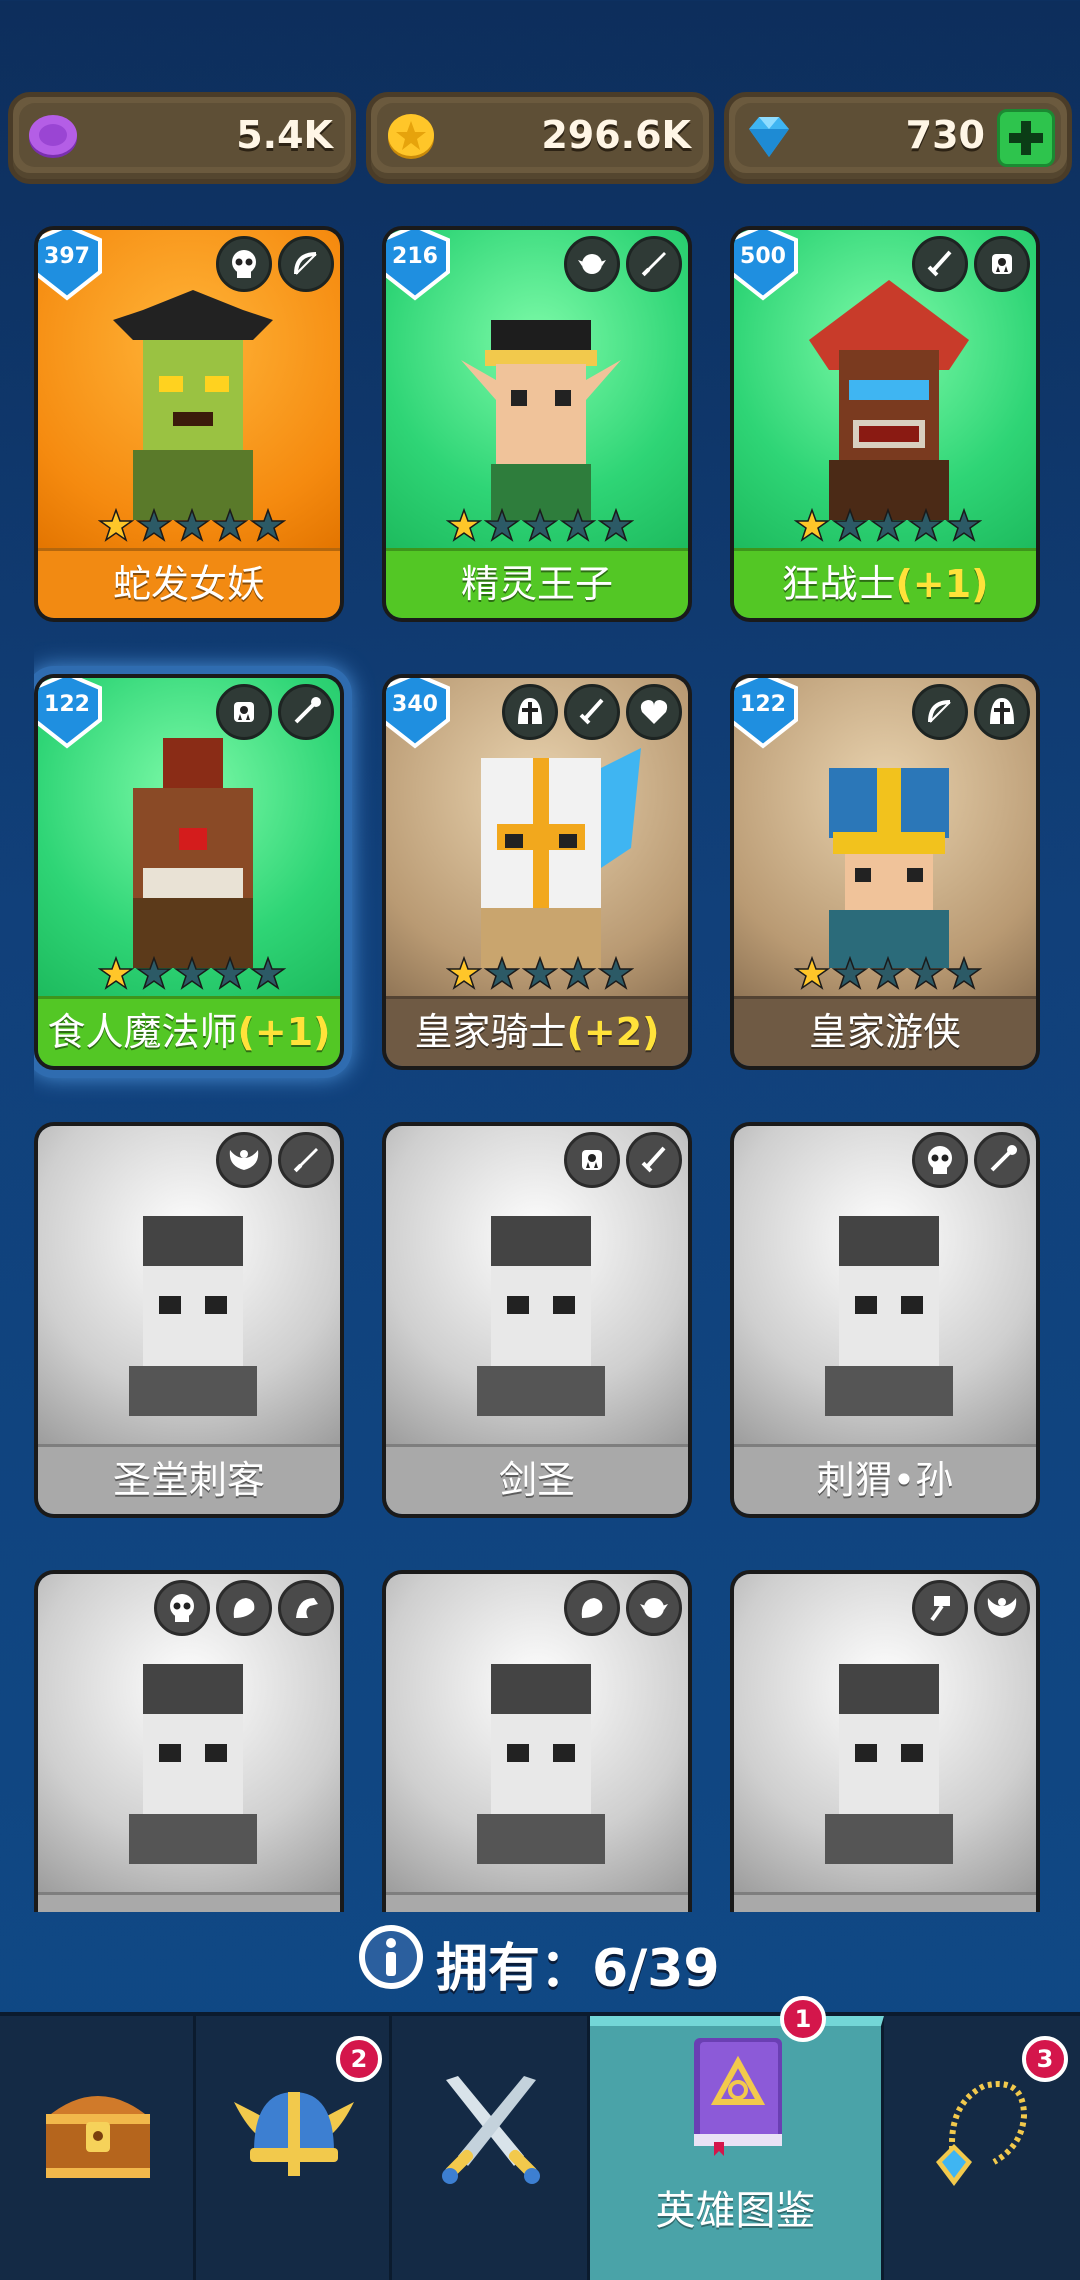 The width and height of the screenshot is (1080, 2280). I want to click on elf-icon, so click(592, 264).